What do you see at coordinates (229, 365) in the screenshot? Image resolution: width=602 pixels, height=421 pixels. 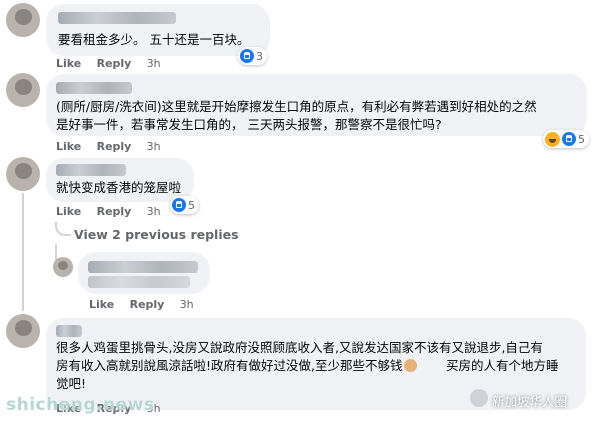 I see `comment-text: 房有收入高就别說風涼話啦!政府有做好过没做,至少那些不够钱` at bounding box center [229, 365].